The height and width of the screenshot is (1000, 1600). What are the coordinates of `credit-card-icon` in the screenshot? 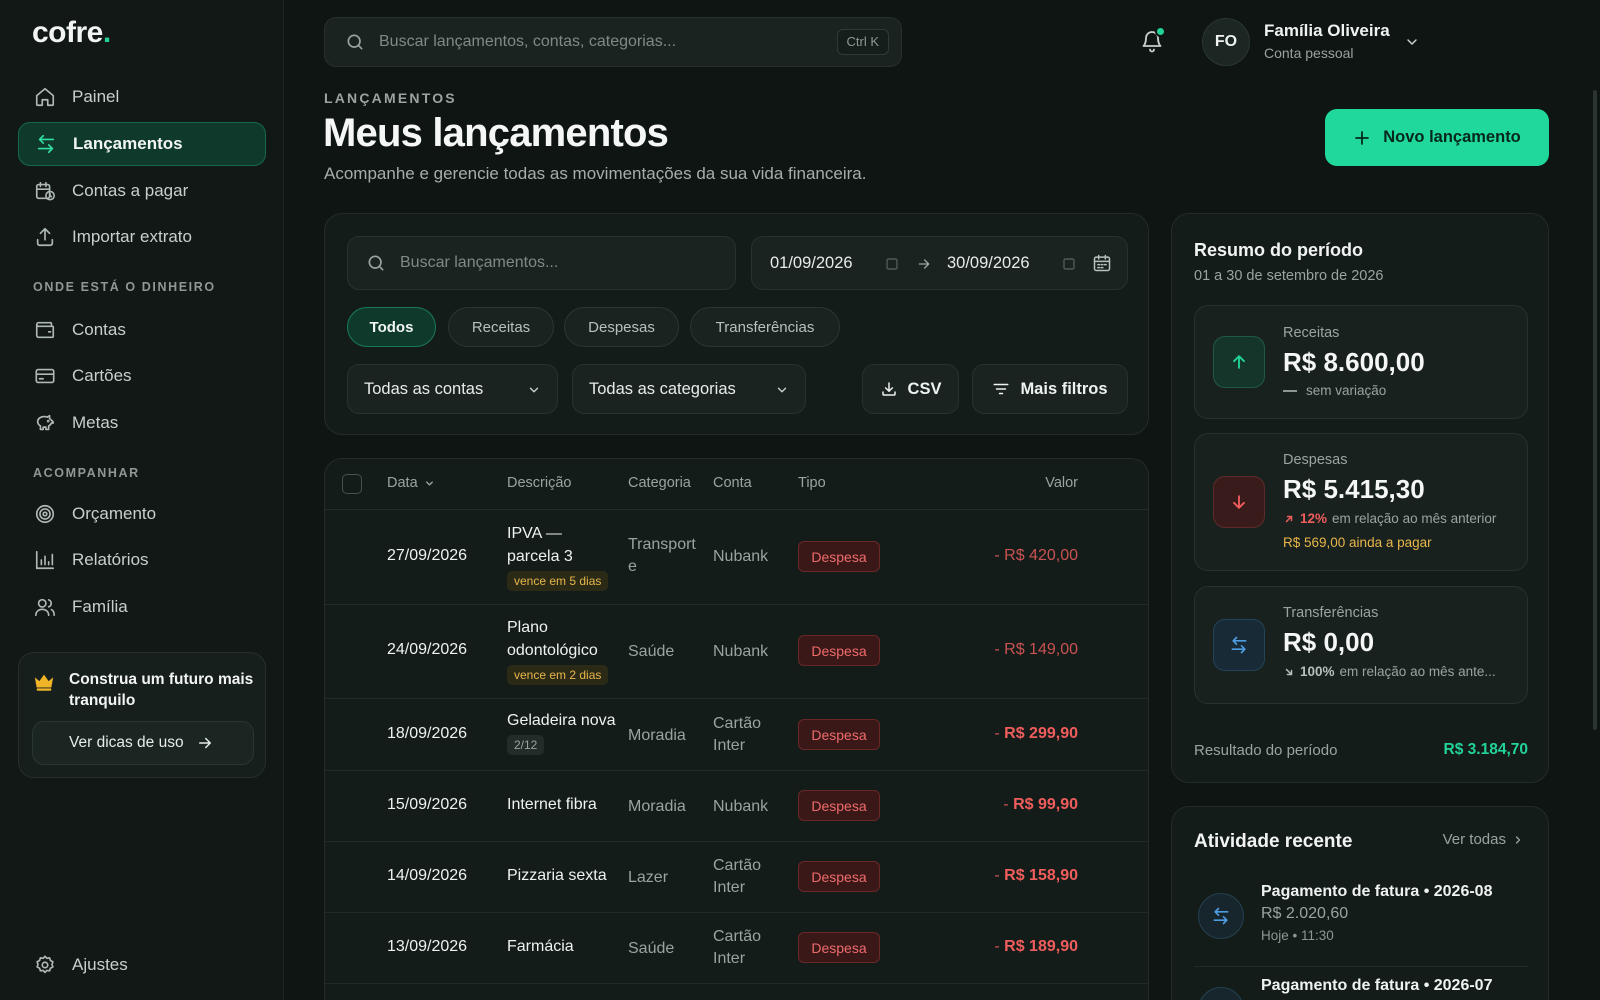 It's located at (45, 376).